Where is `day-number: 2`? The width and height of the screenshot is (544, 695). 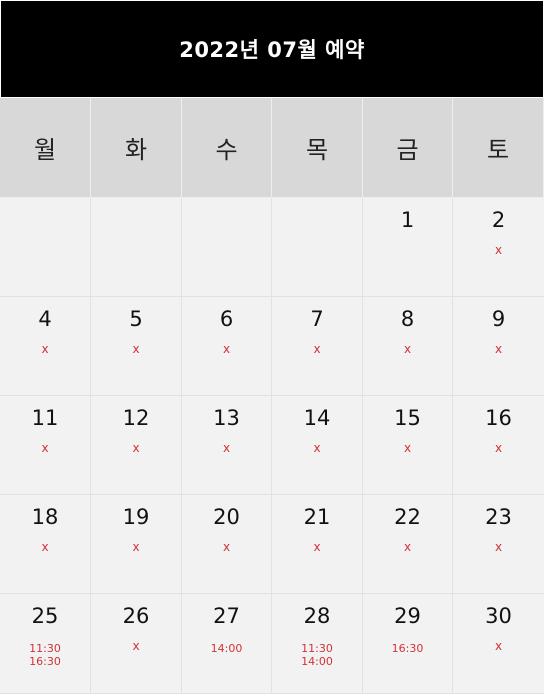 day-number: 2 is located at coordinates (498, 220).